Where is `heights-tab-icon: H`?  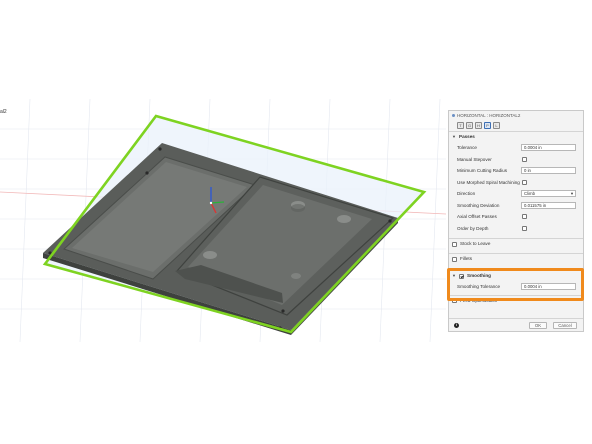 heights-tab-icon: H is located at coordinates (478, 125).